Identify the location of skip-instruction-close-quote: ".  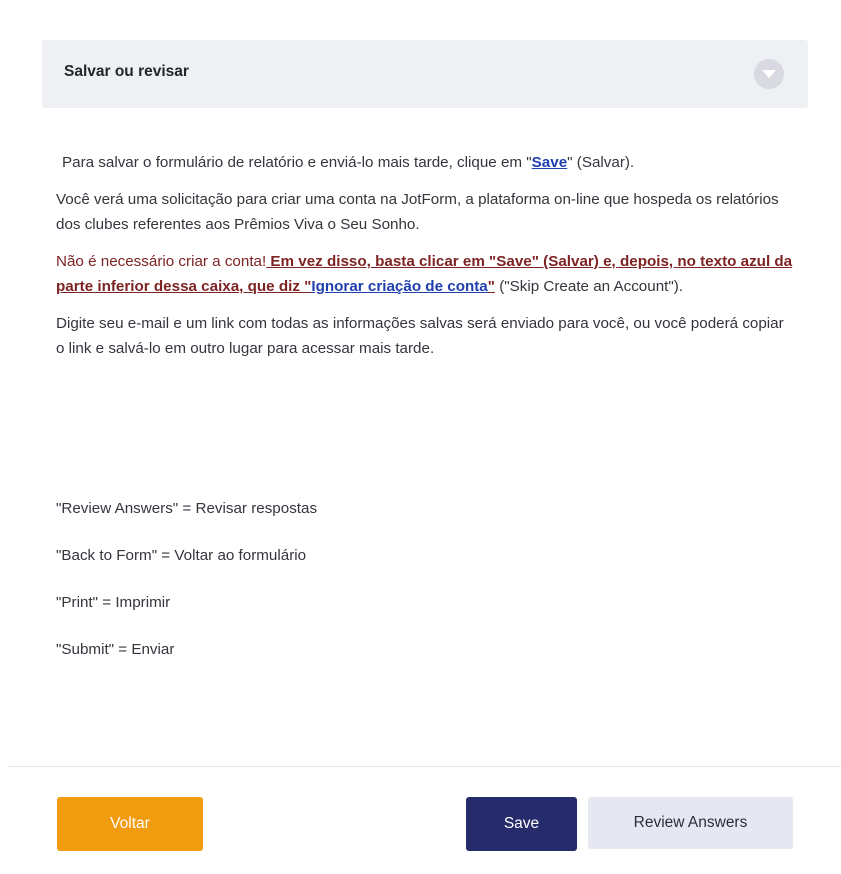
(491, 286).